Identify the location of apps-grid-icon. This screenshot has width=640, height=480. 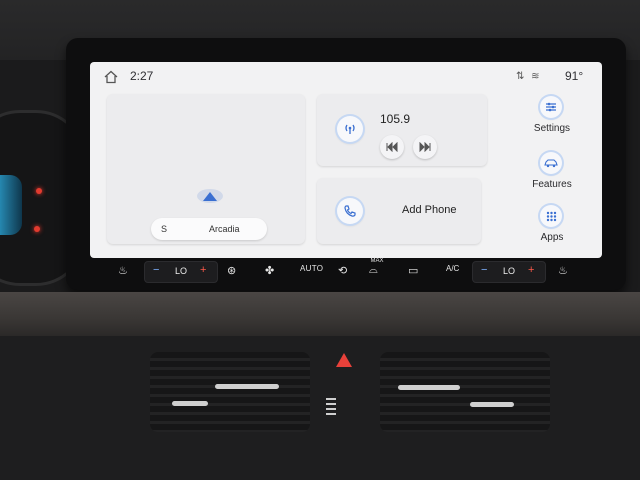
(551, 216).